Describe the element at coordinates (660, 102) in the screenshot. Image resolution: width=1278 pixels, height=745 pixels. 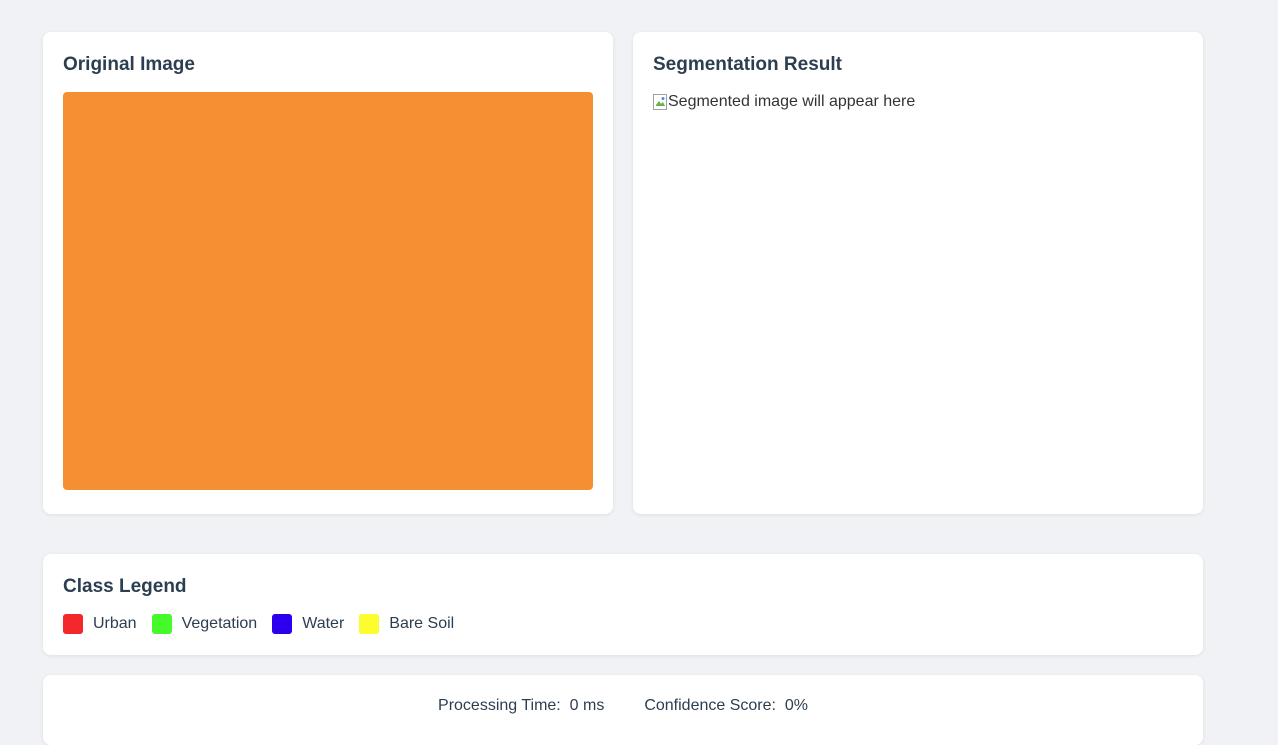
I see `broken-image-icon` at that location.